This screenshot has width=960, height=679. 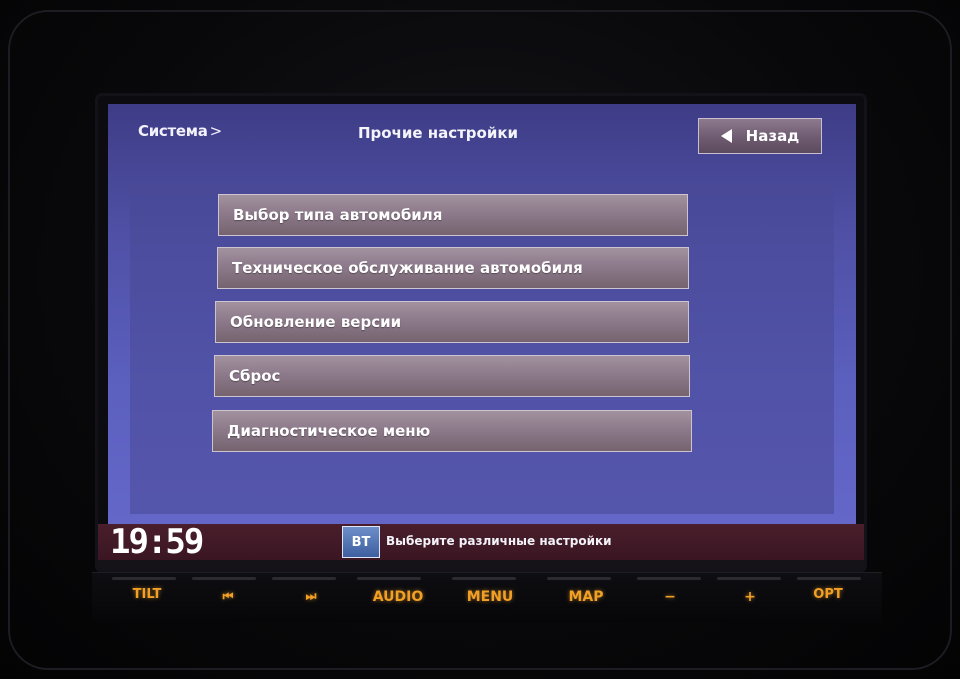 I want to click on menu-button: MENU, so click(x=490, y=597).